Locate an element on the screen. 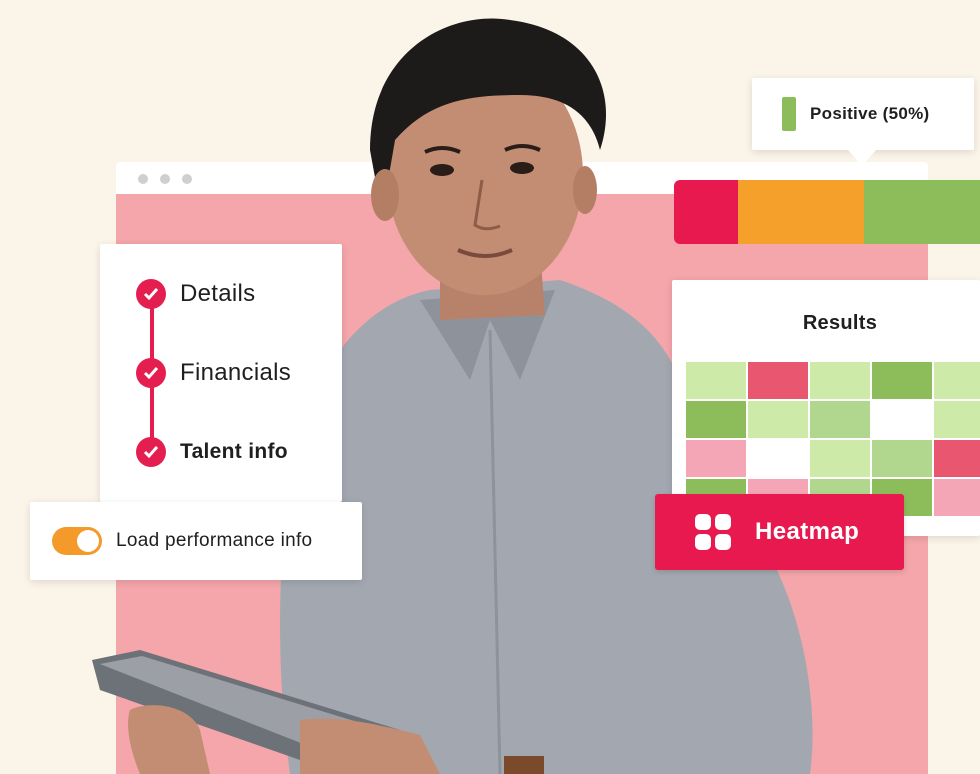  step-label: Details is located at coordinates (218, 293).